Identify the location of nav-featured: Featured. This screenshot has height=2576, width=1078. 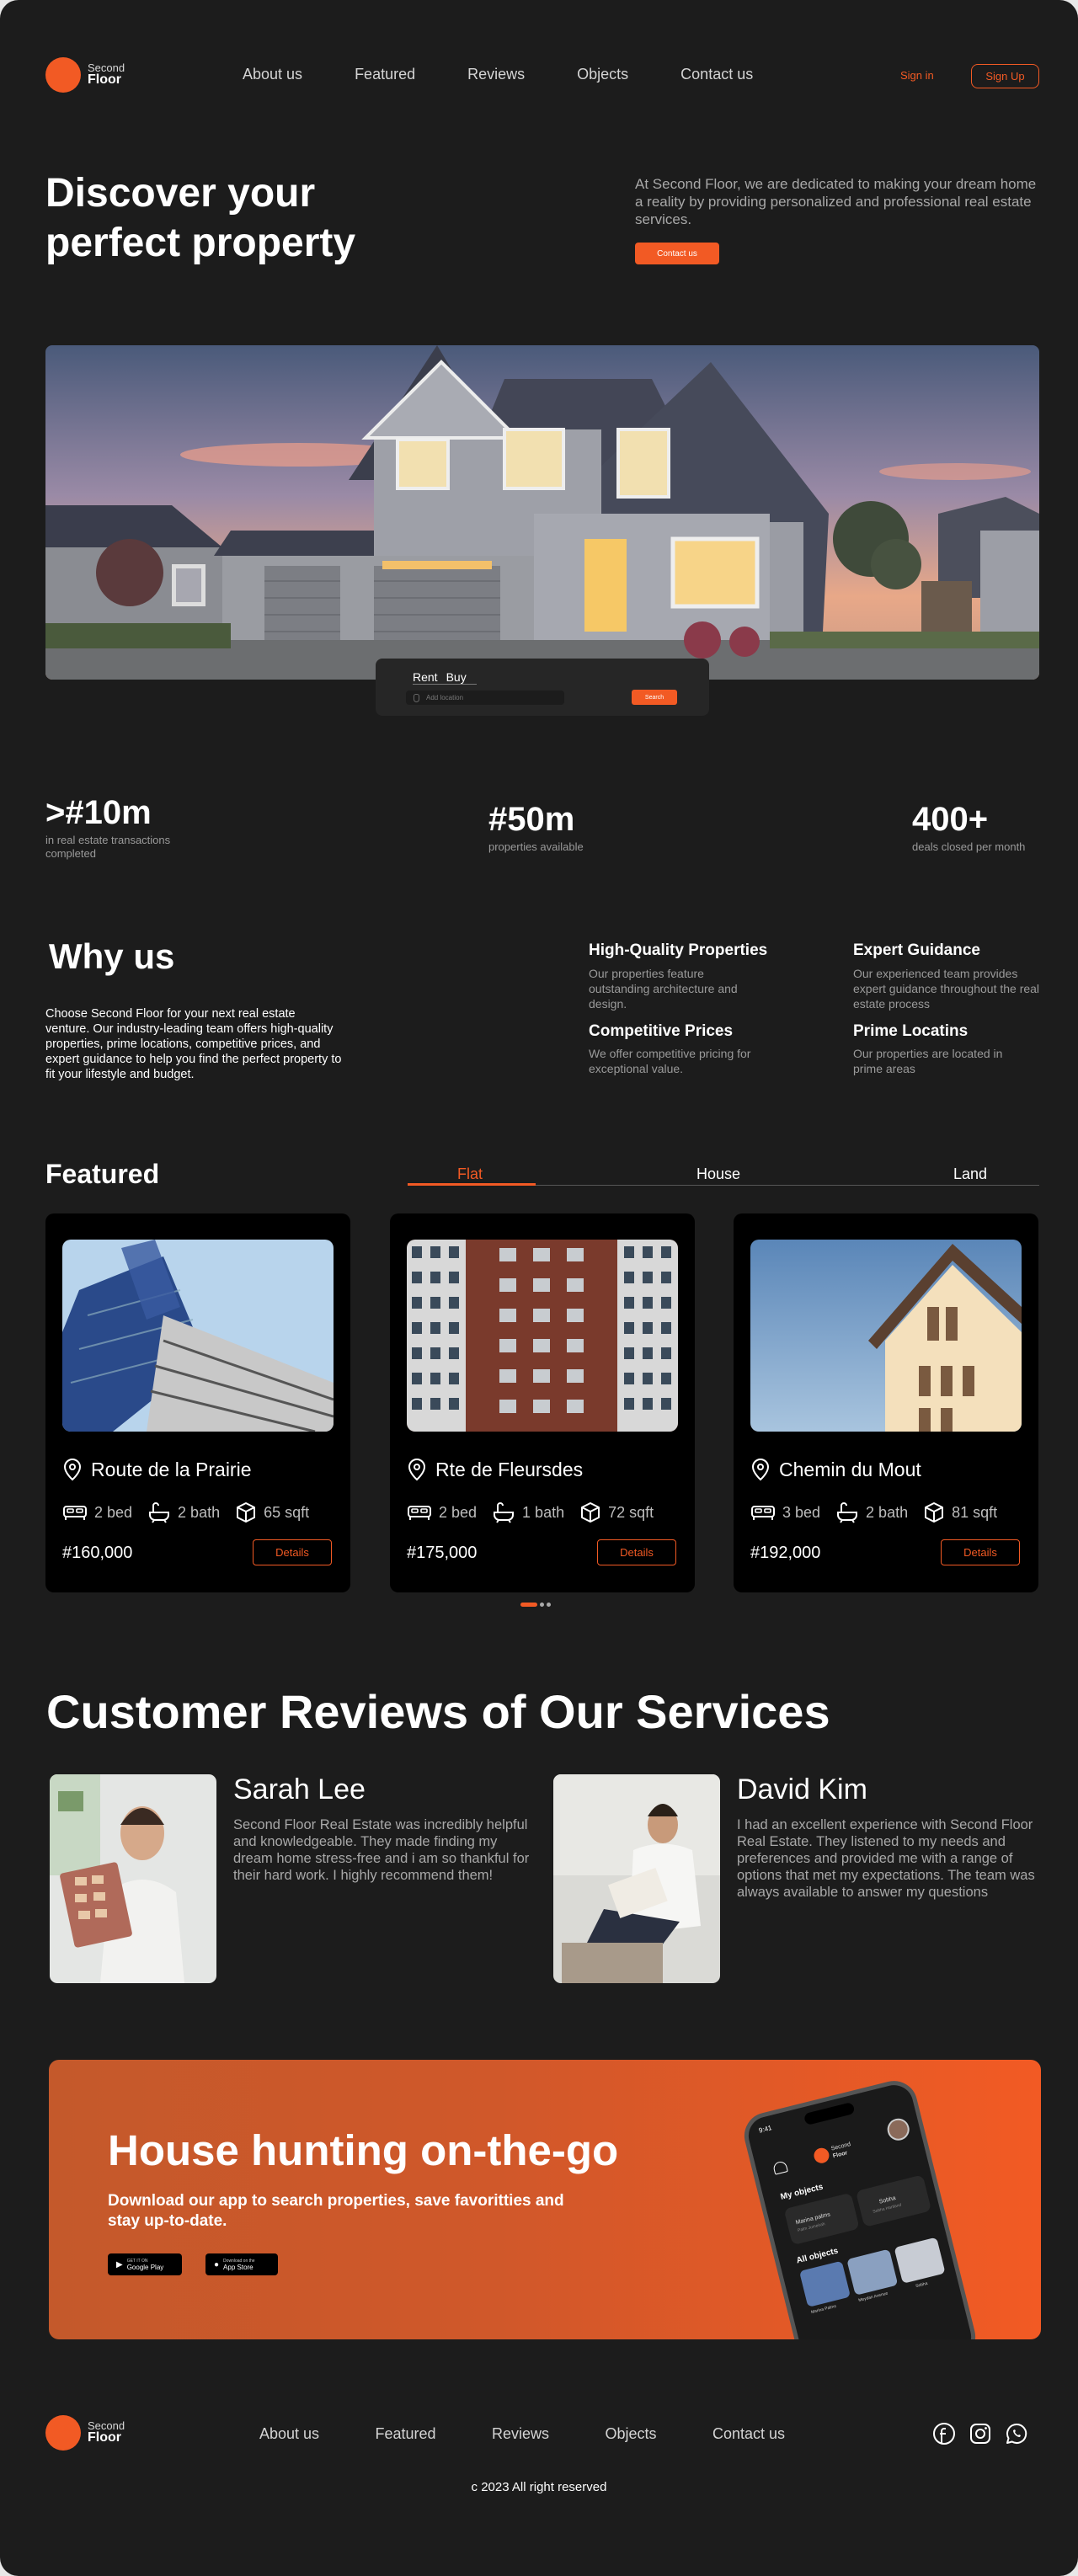
(385, 74).